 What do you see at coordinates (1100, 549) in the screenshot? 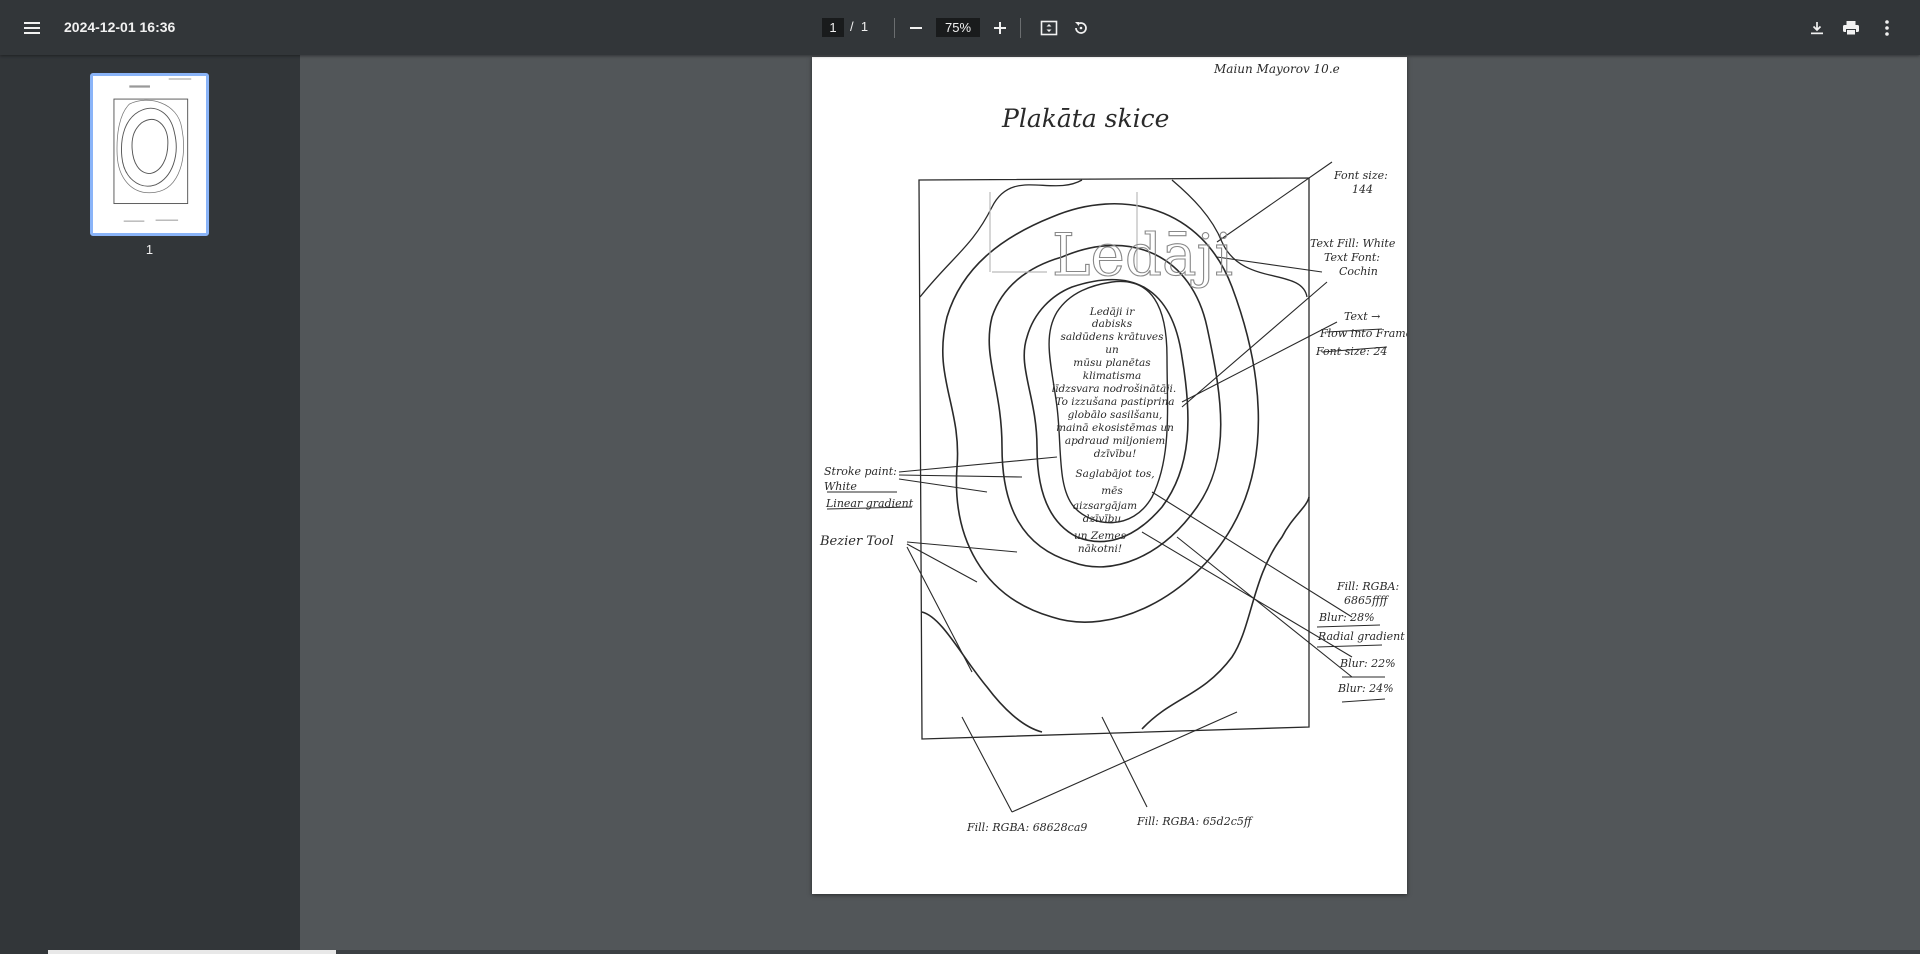
I see `body-line: nākotni!` at bounding box center [1100, 549].